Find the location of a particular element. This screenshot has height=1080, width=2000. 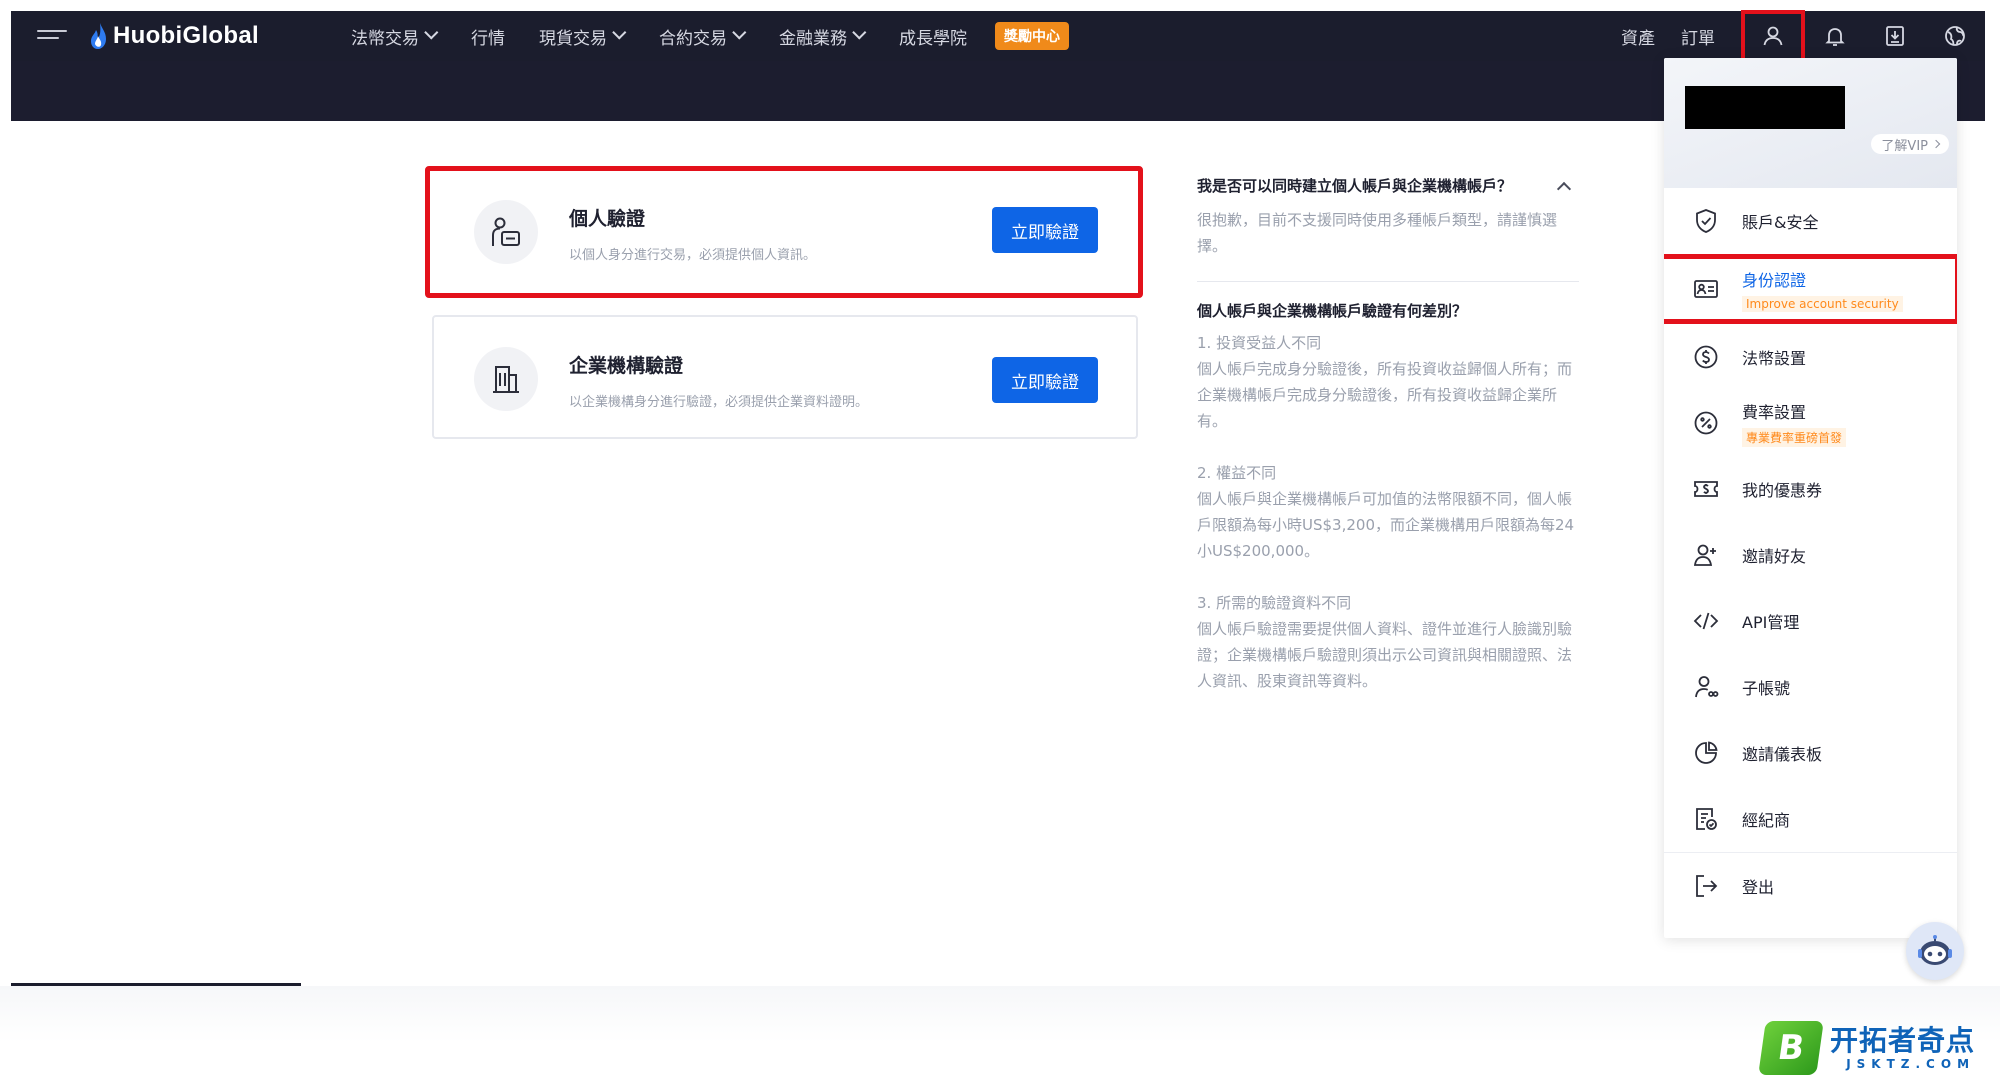

rewards-center-button: 獎勵中心 is located at coordinates (1032, 36).